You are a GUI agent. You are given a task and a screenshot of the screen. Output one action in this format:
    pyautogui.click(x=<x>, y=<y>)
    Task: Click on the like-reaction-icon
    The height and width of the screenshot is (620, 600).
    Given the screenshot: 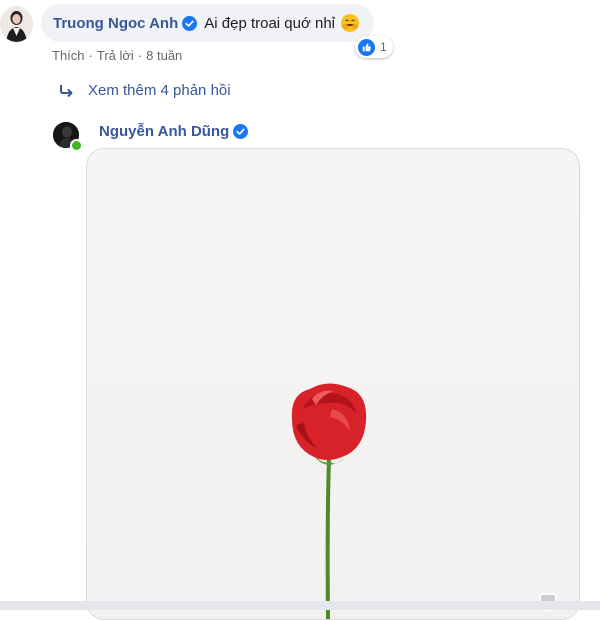 What is the action you would take?
    pyautogui.click(x=366, y=47)
    